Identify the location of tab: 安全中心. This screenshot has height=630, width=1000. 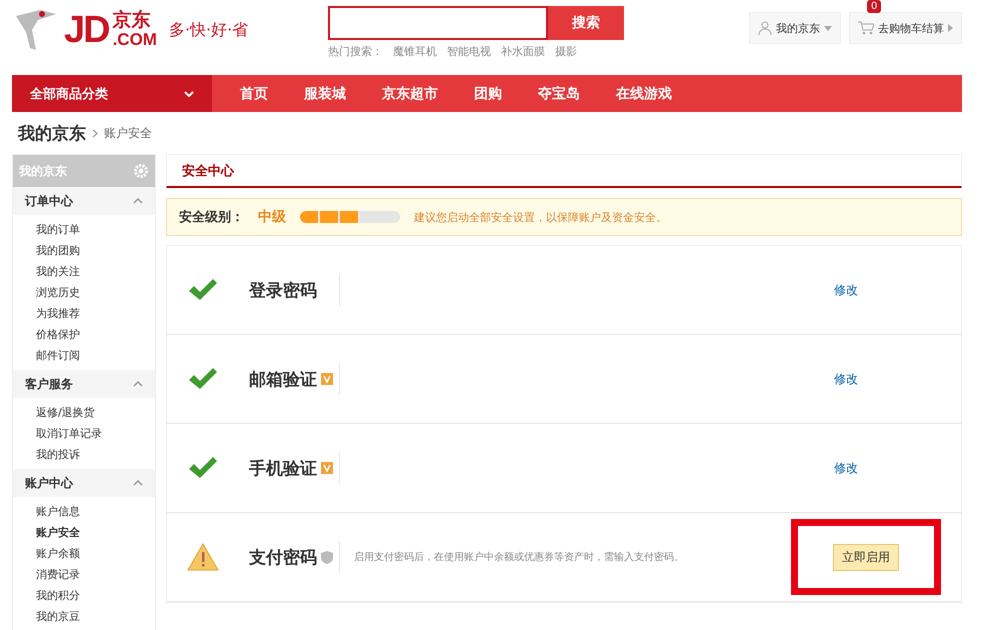
(208, 171).